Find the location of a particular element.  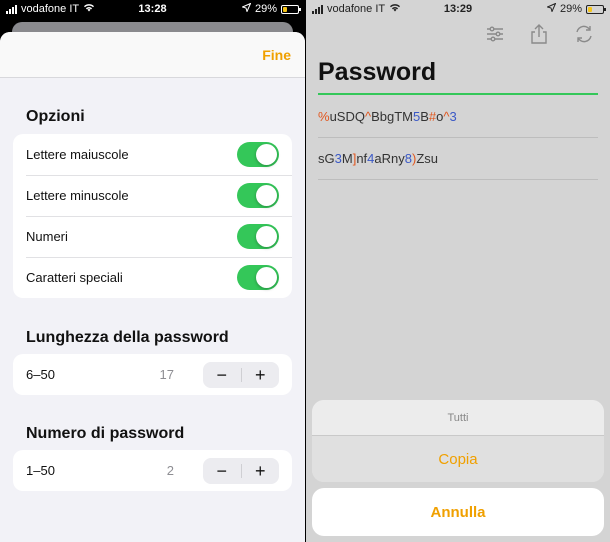

refresh-icon is located at coordinates (584, 34).